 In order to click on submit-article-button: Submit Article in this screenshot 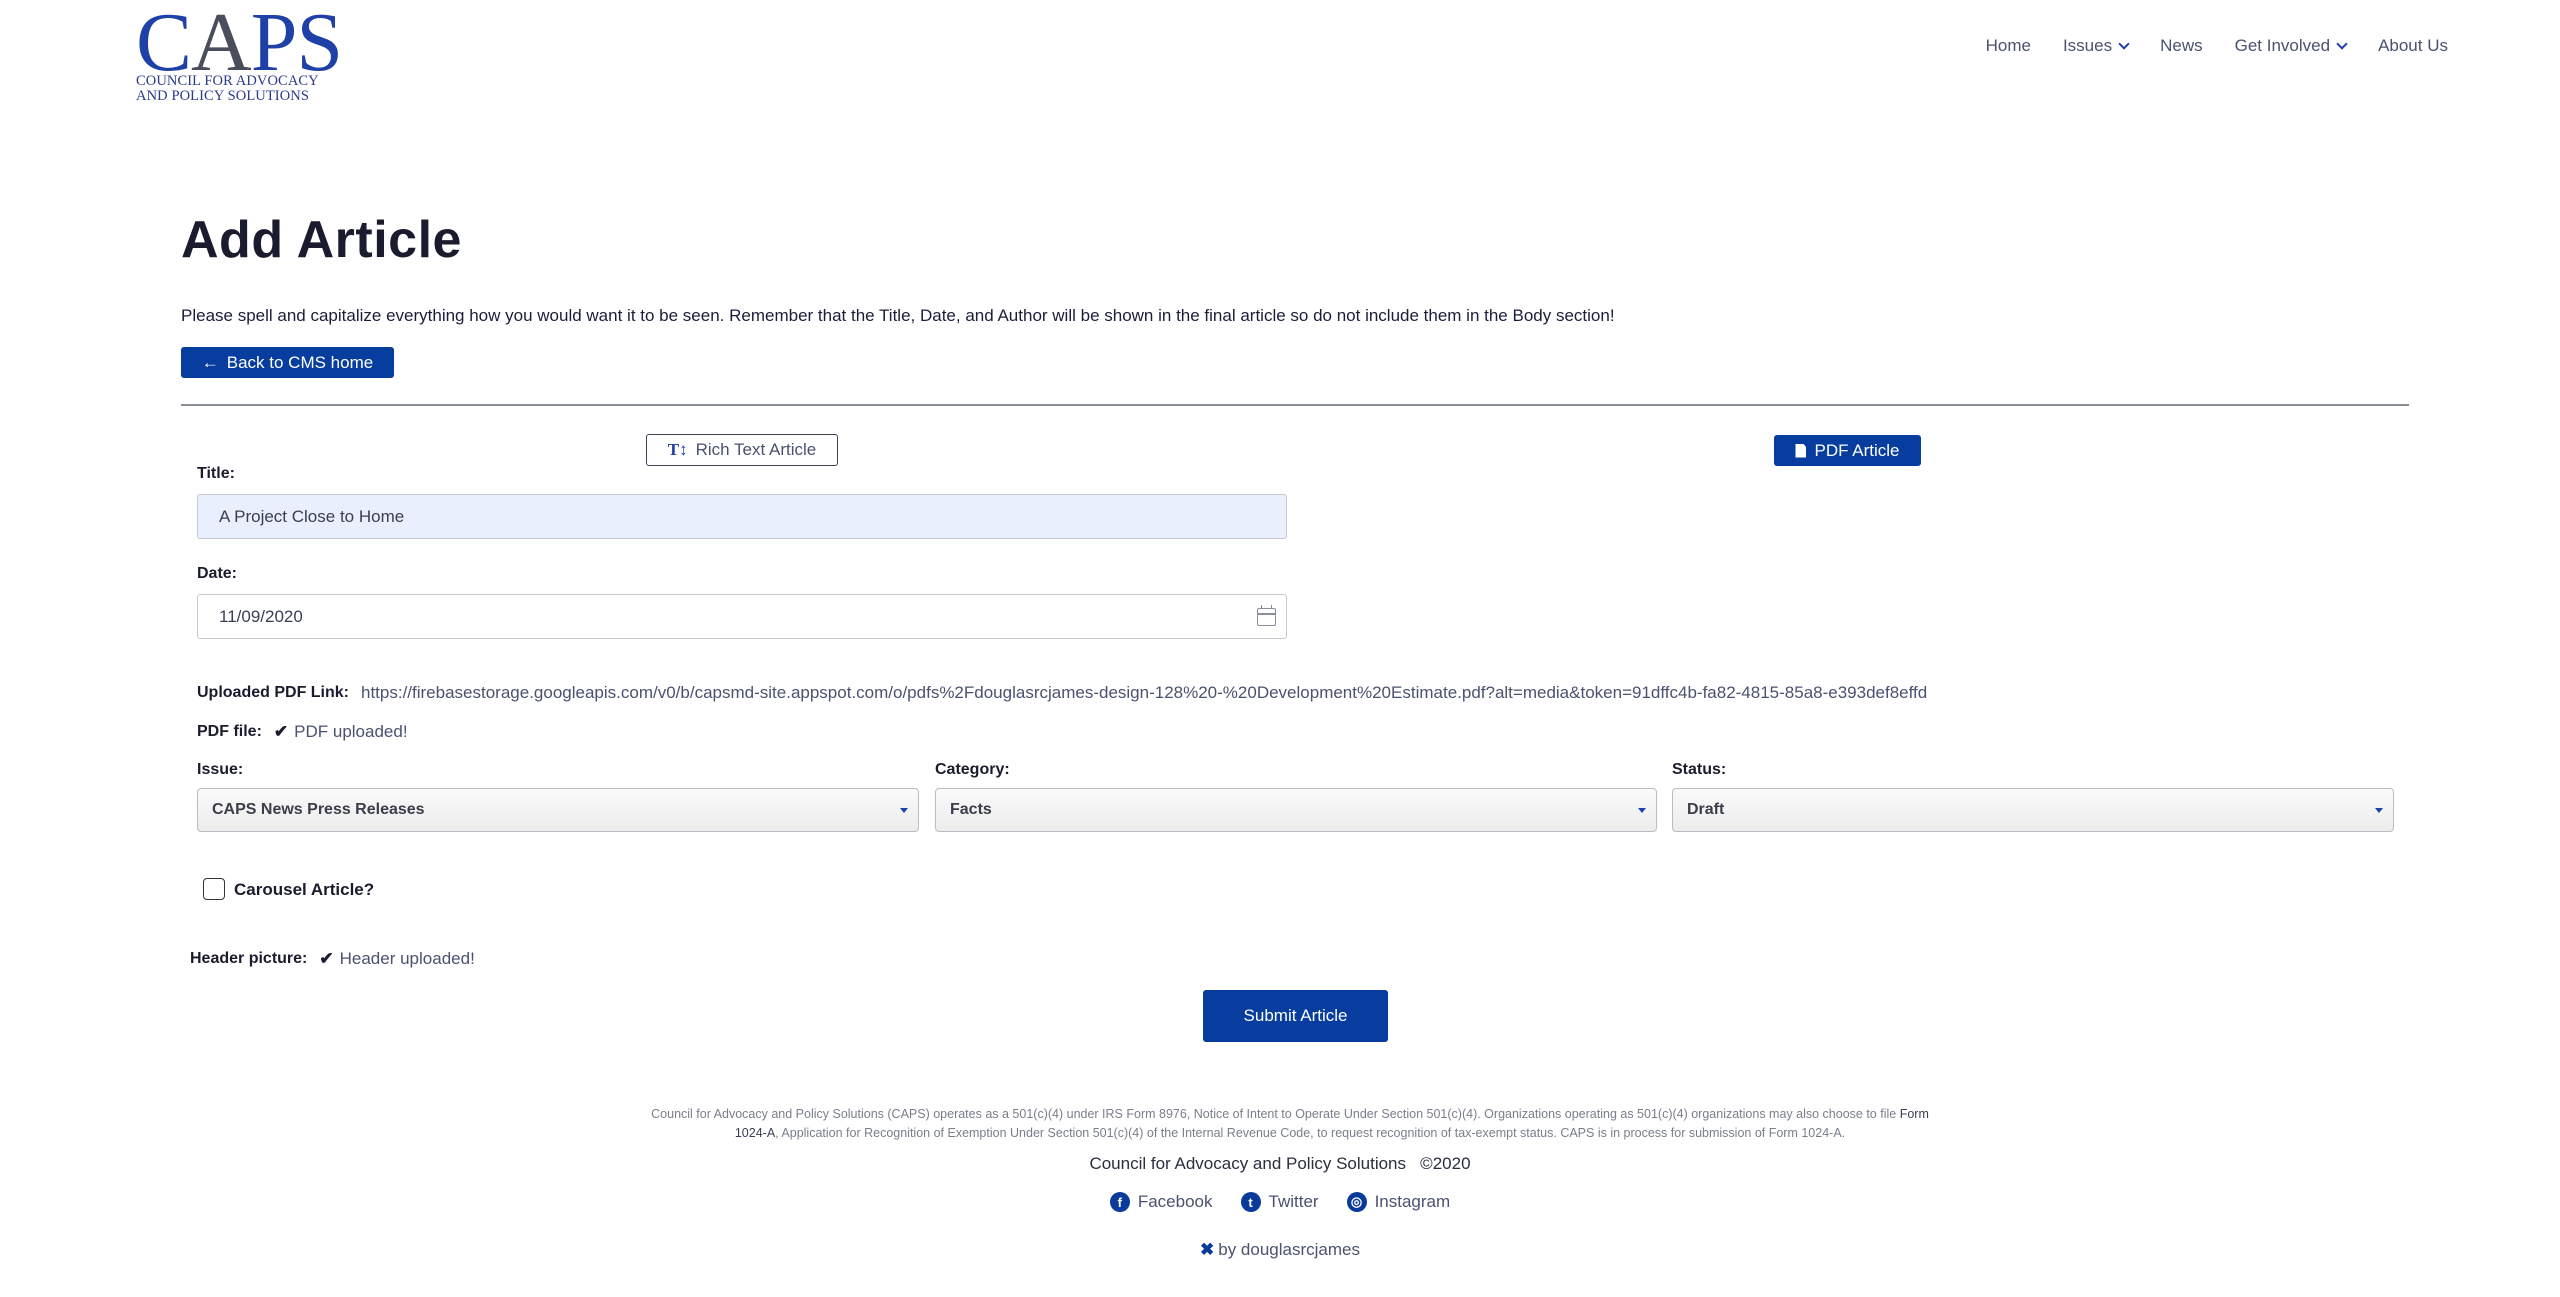, I will do `click(1295, 1016)`.